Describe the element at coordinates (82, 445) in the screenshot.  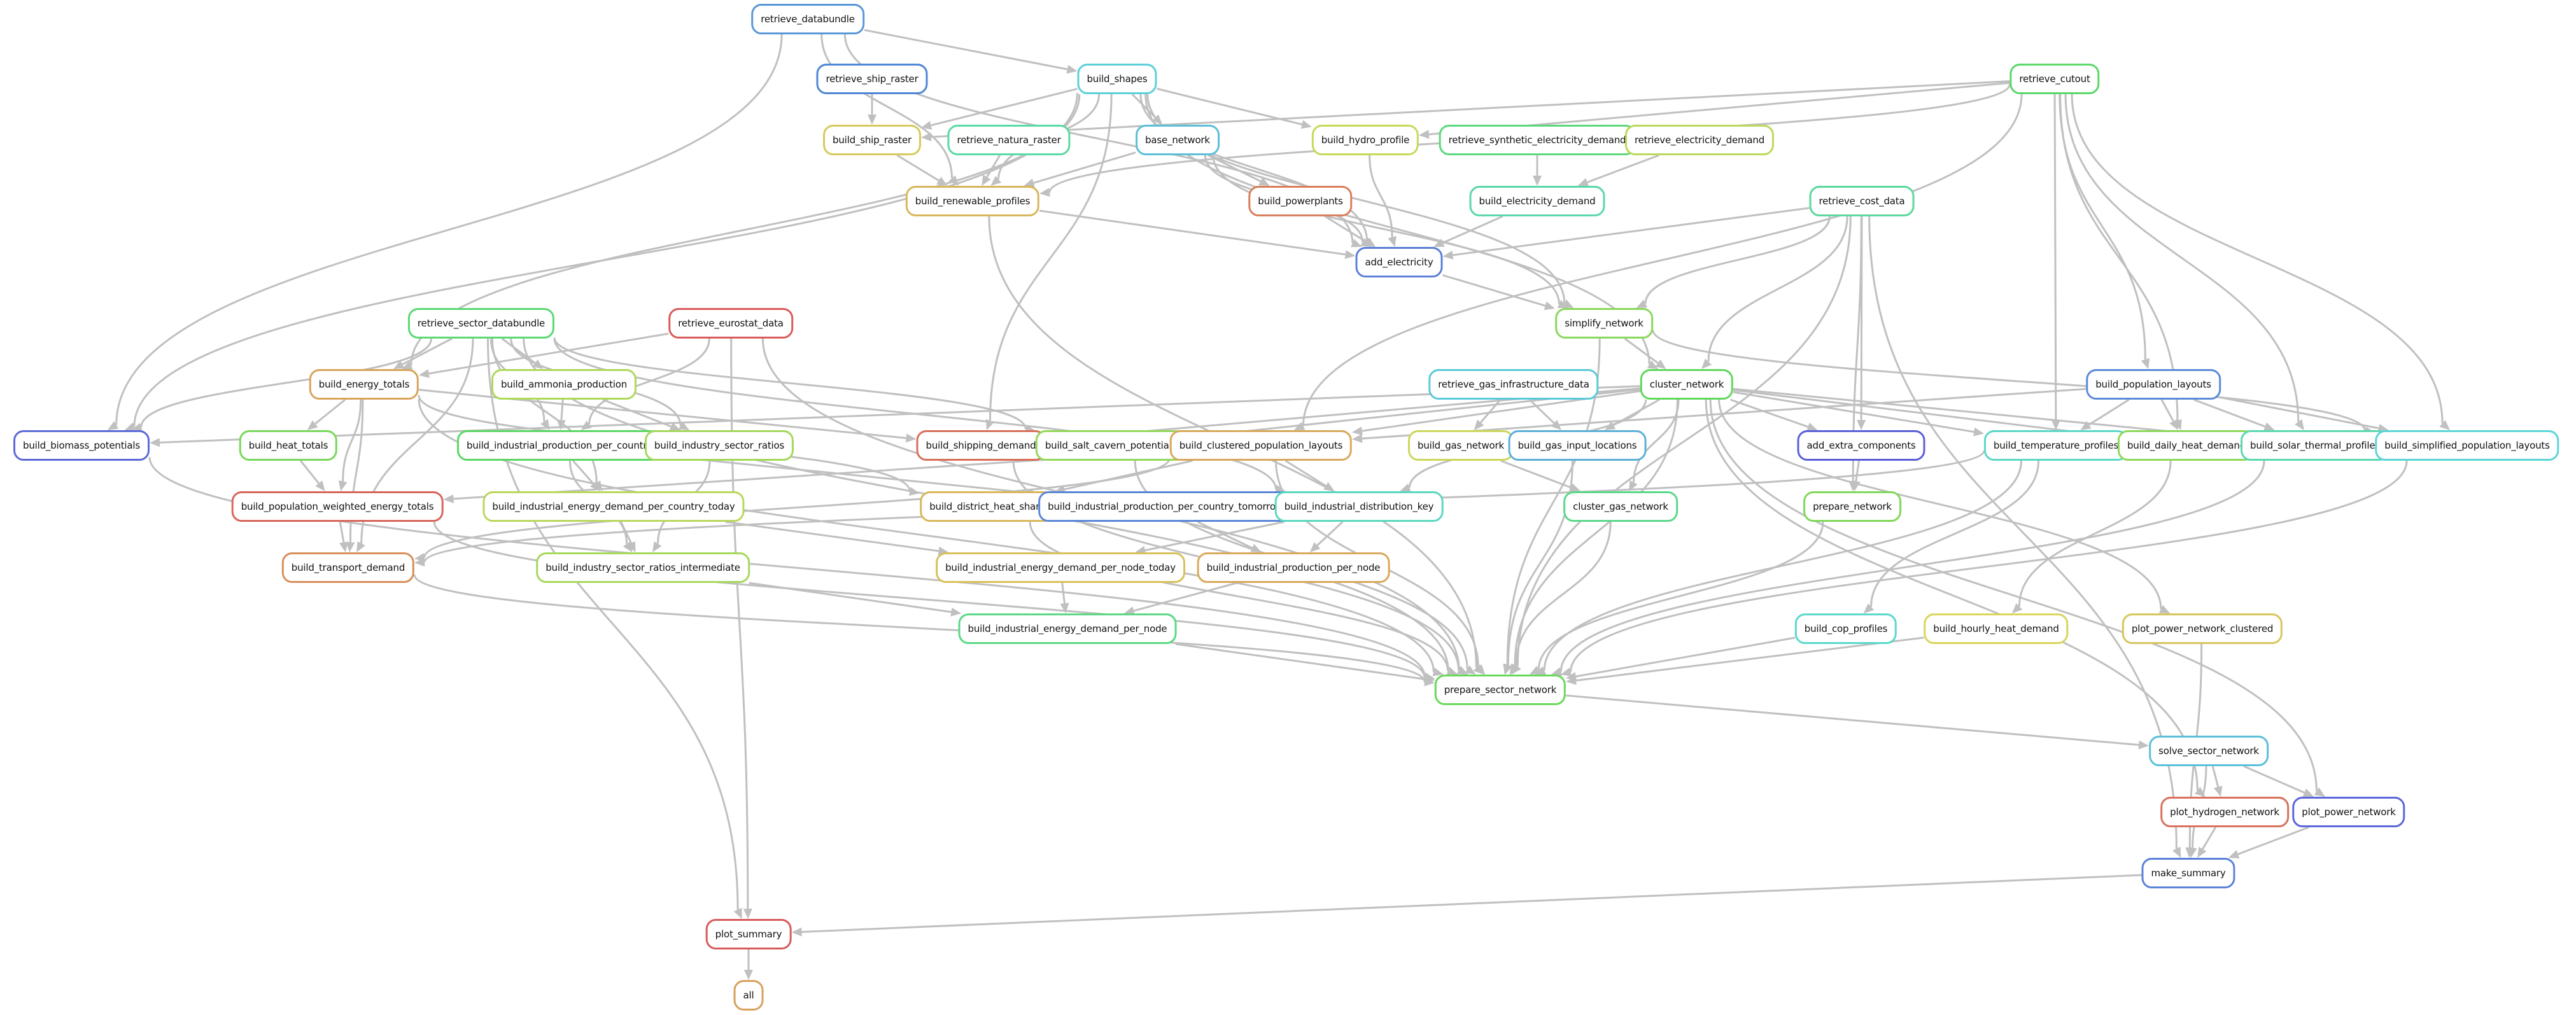
I see `rule-node-build-biomass-potentials: build_biomass_potentials` at that location.